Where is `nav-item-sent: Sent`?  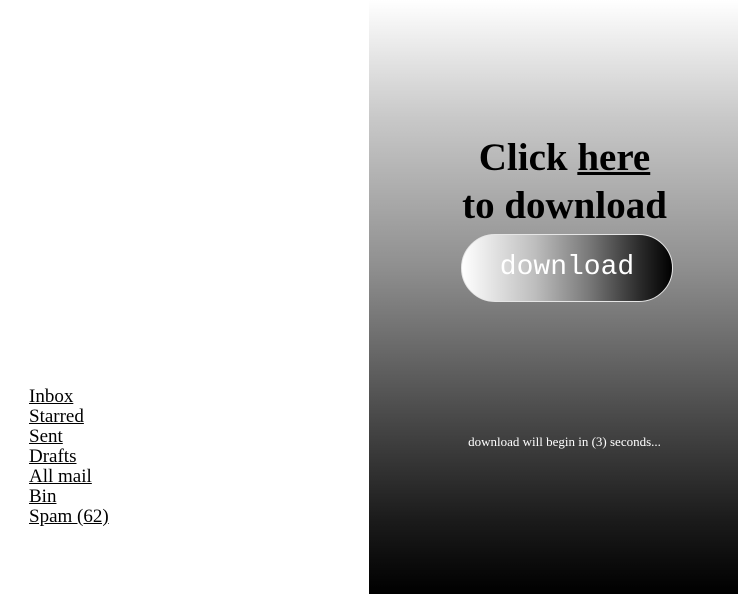
nav-item-sent: Sent is located at coordinates (69, 437).